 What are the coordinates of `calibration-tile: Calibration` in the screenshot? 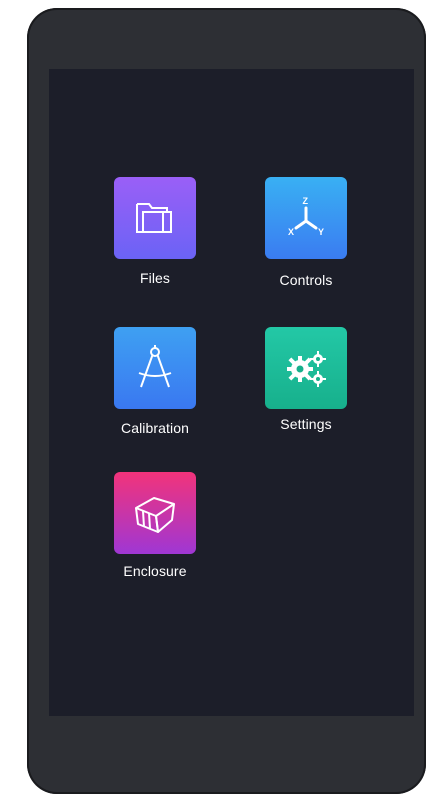 It's located at (155, 381).